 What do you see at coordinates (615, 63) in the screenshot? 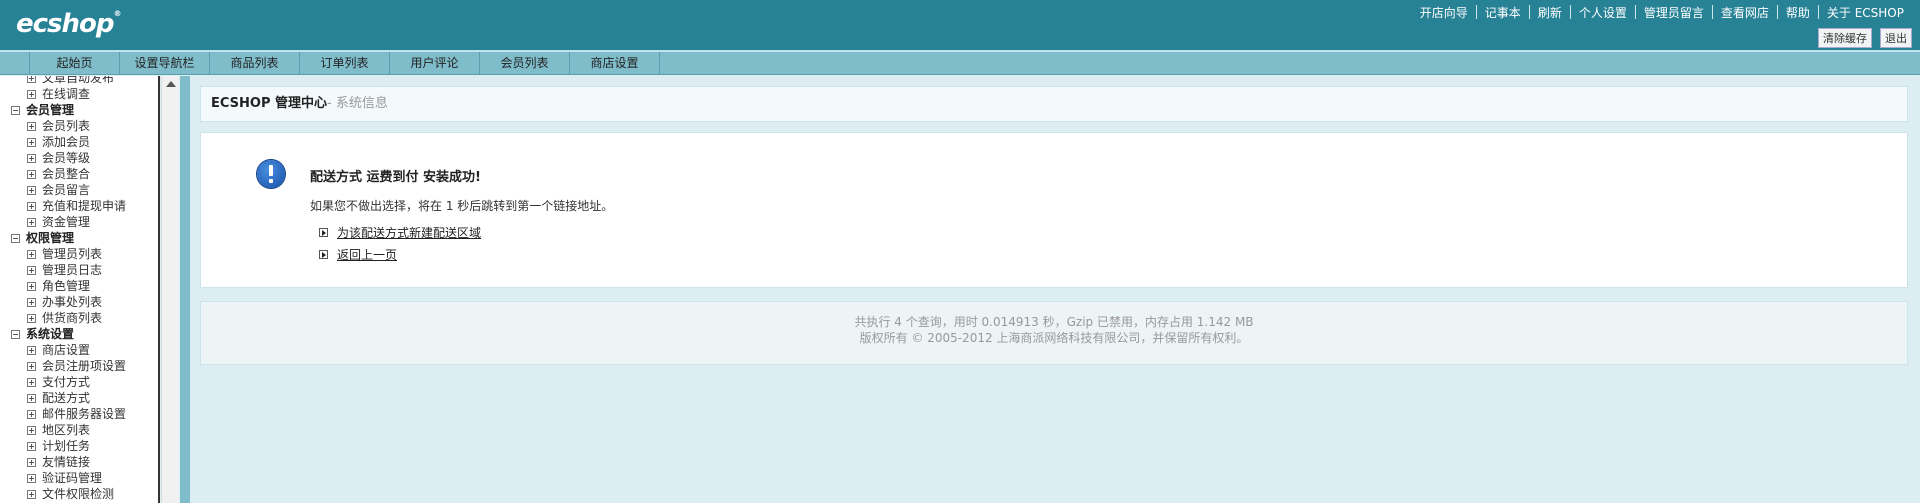
I see `tab-shop-settings: 商店设置` at bounding box center [615, 63].